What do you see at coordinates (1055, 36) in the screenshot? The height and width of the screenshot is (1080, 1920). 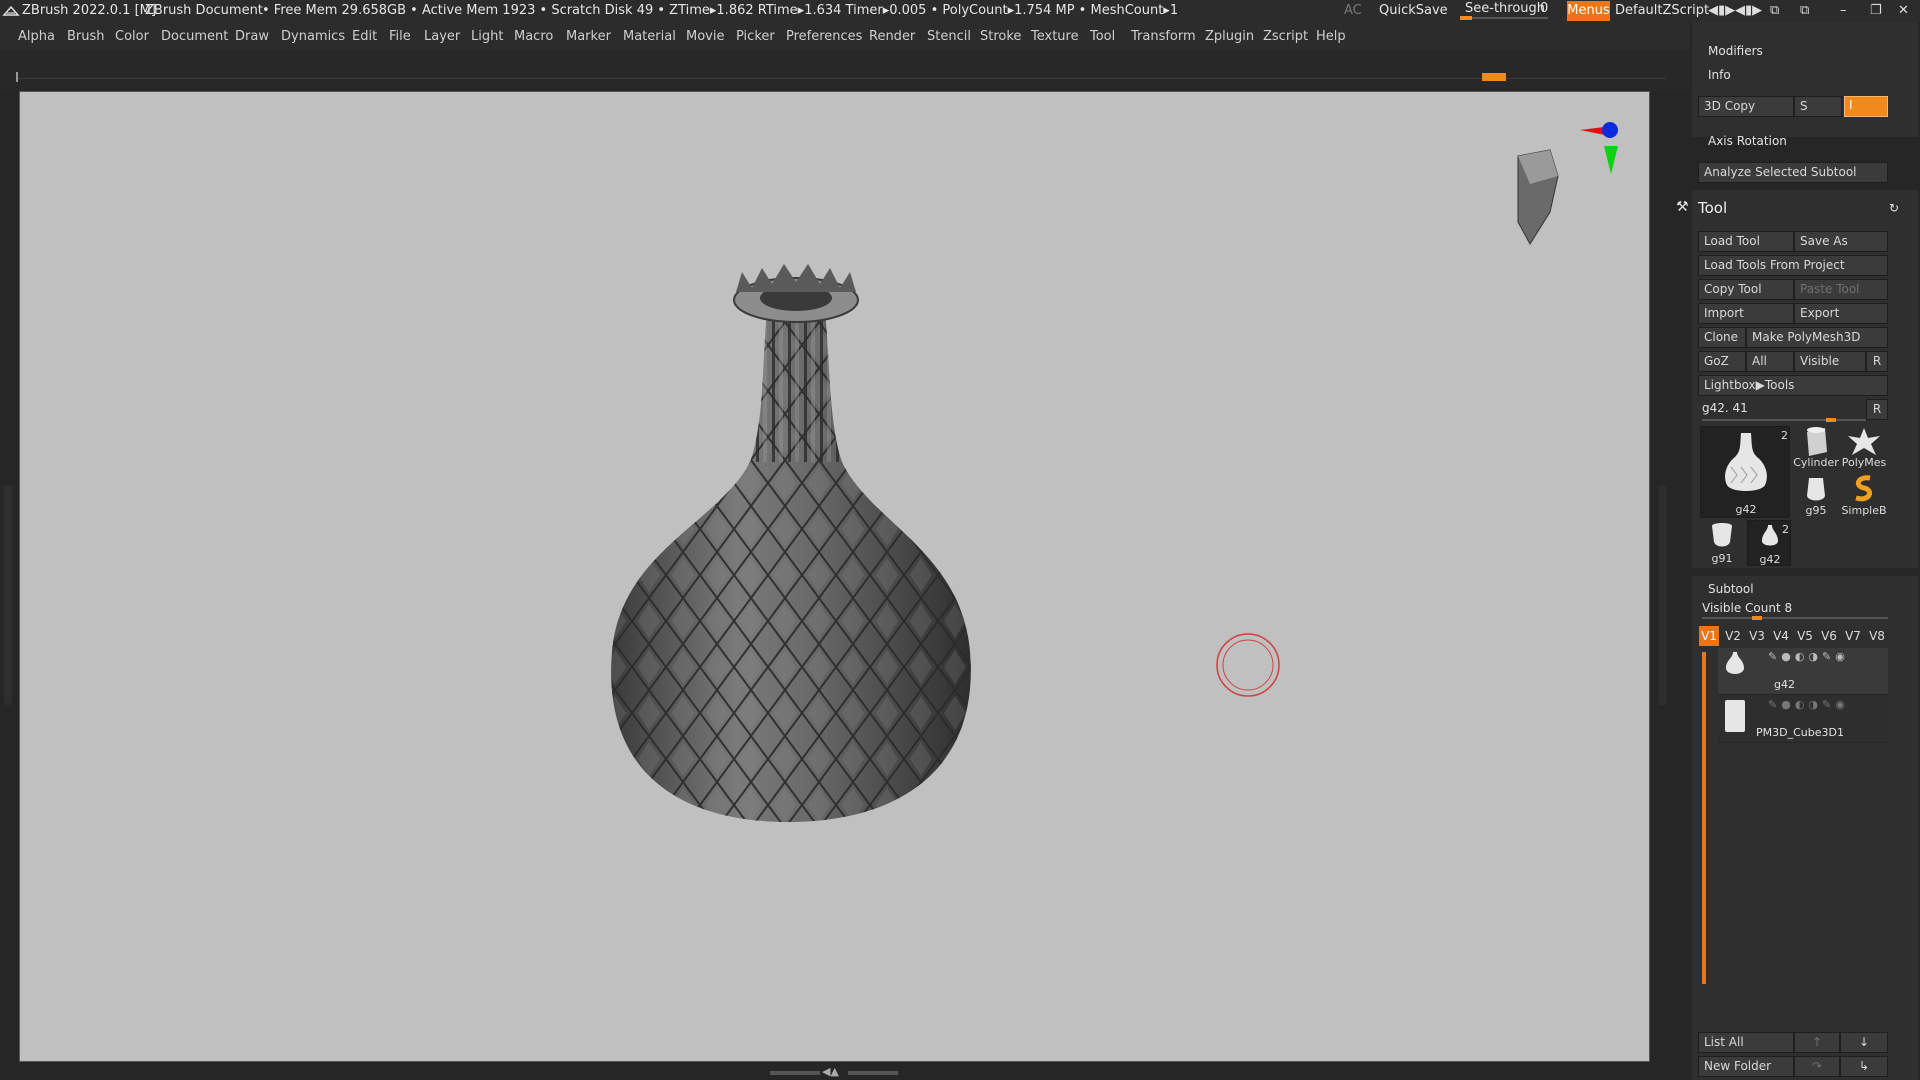 I see `menu-texture: Texture` at bounding box center [1055, 36].